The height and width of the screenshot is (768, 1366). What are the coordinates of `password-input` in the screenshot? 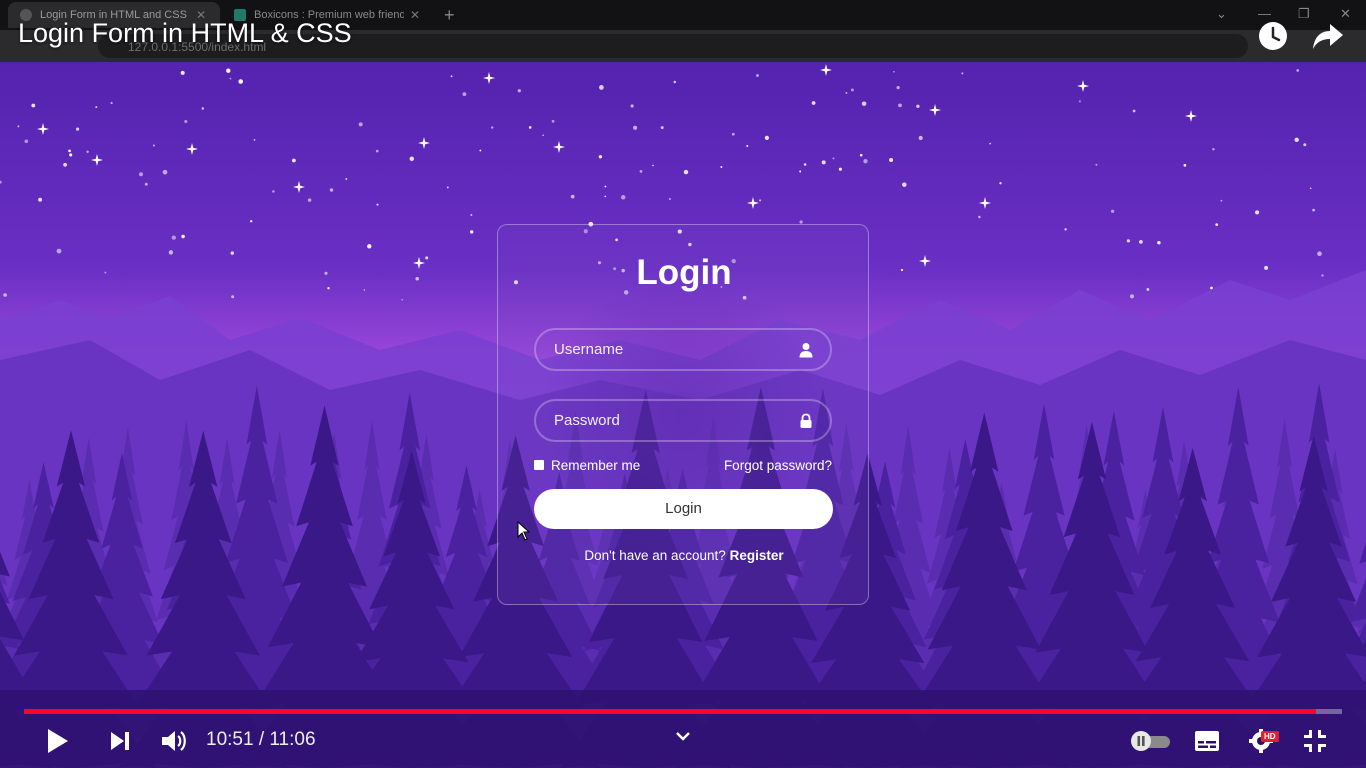 It's located at (683, 420).